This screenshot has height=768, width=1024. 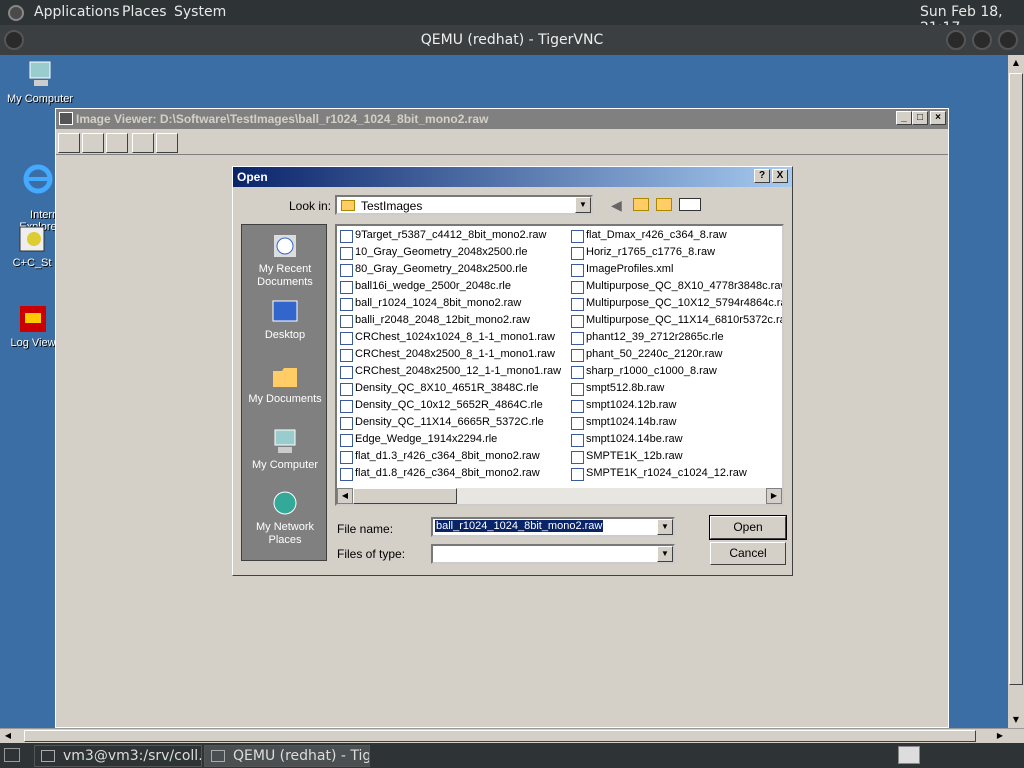 I want to click on info-tool-icon, so click(x=167, y=143).